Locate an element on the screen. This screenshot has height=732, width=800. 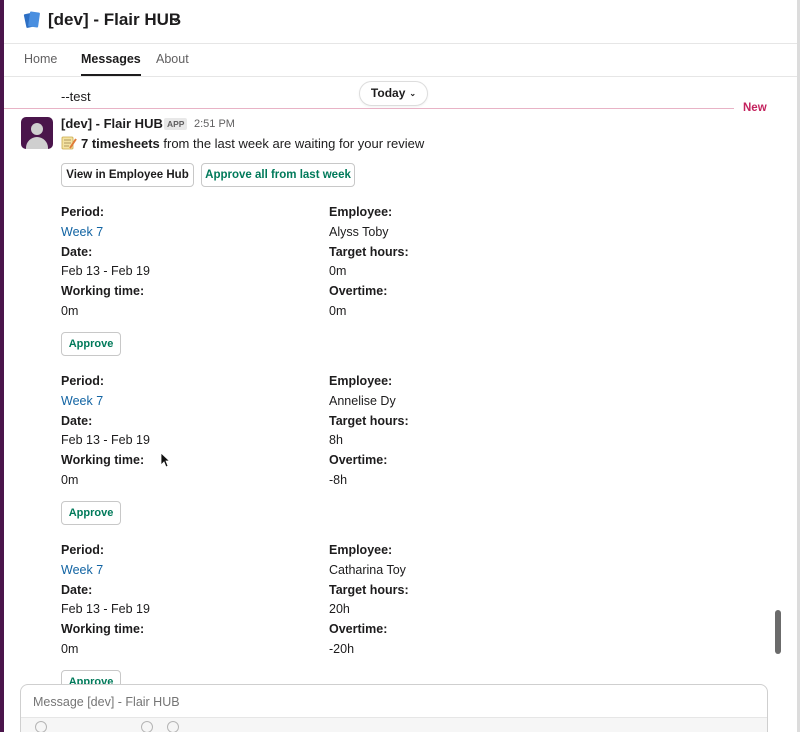
overtime-value: -8h is located at coordinates (338, 480).